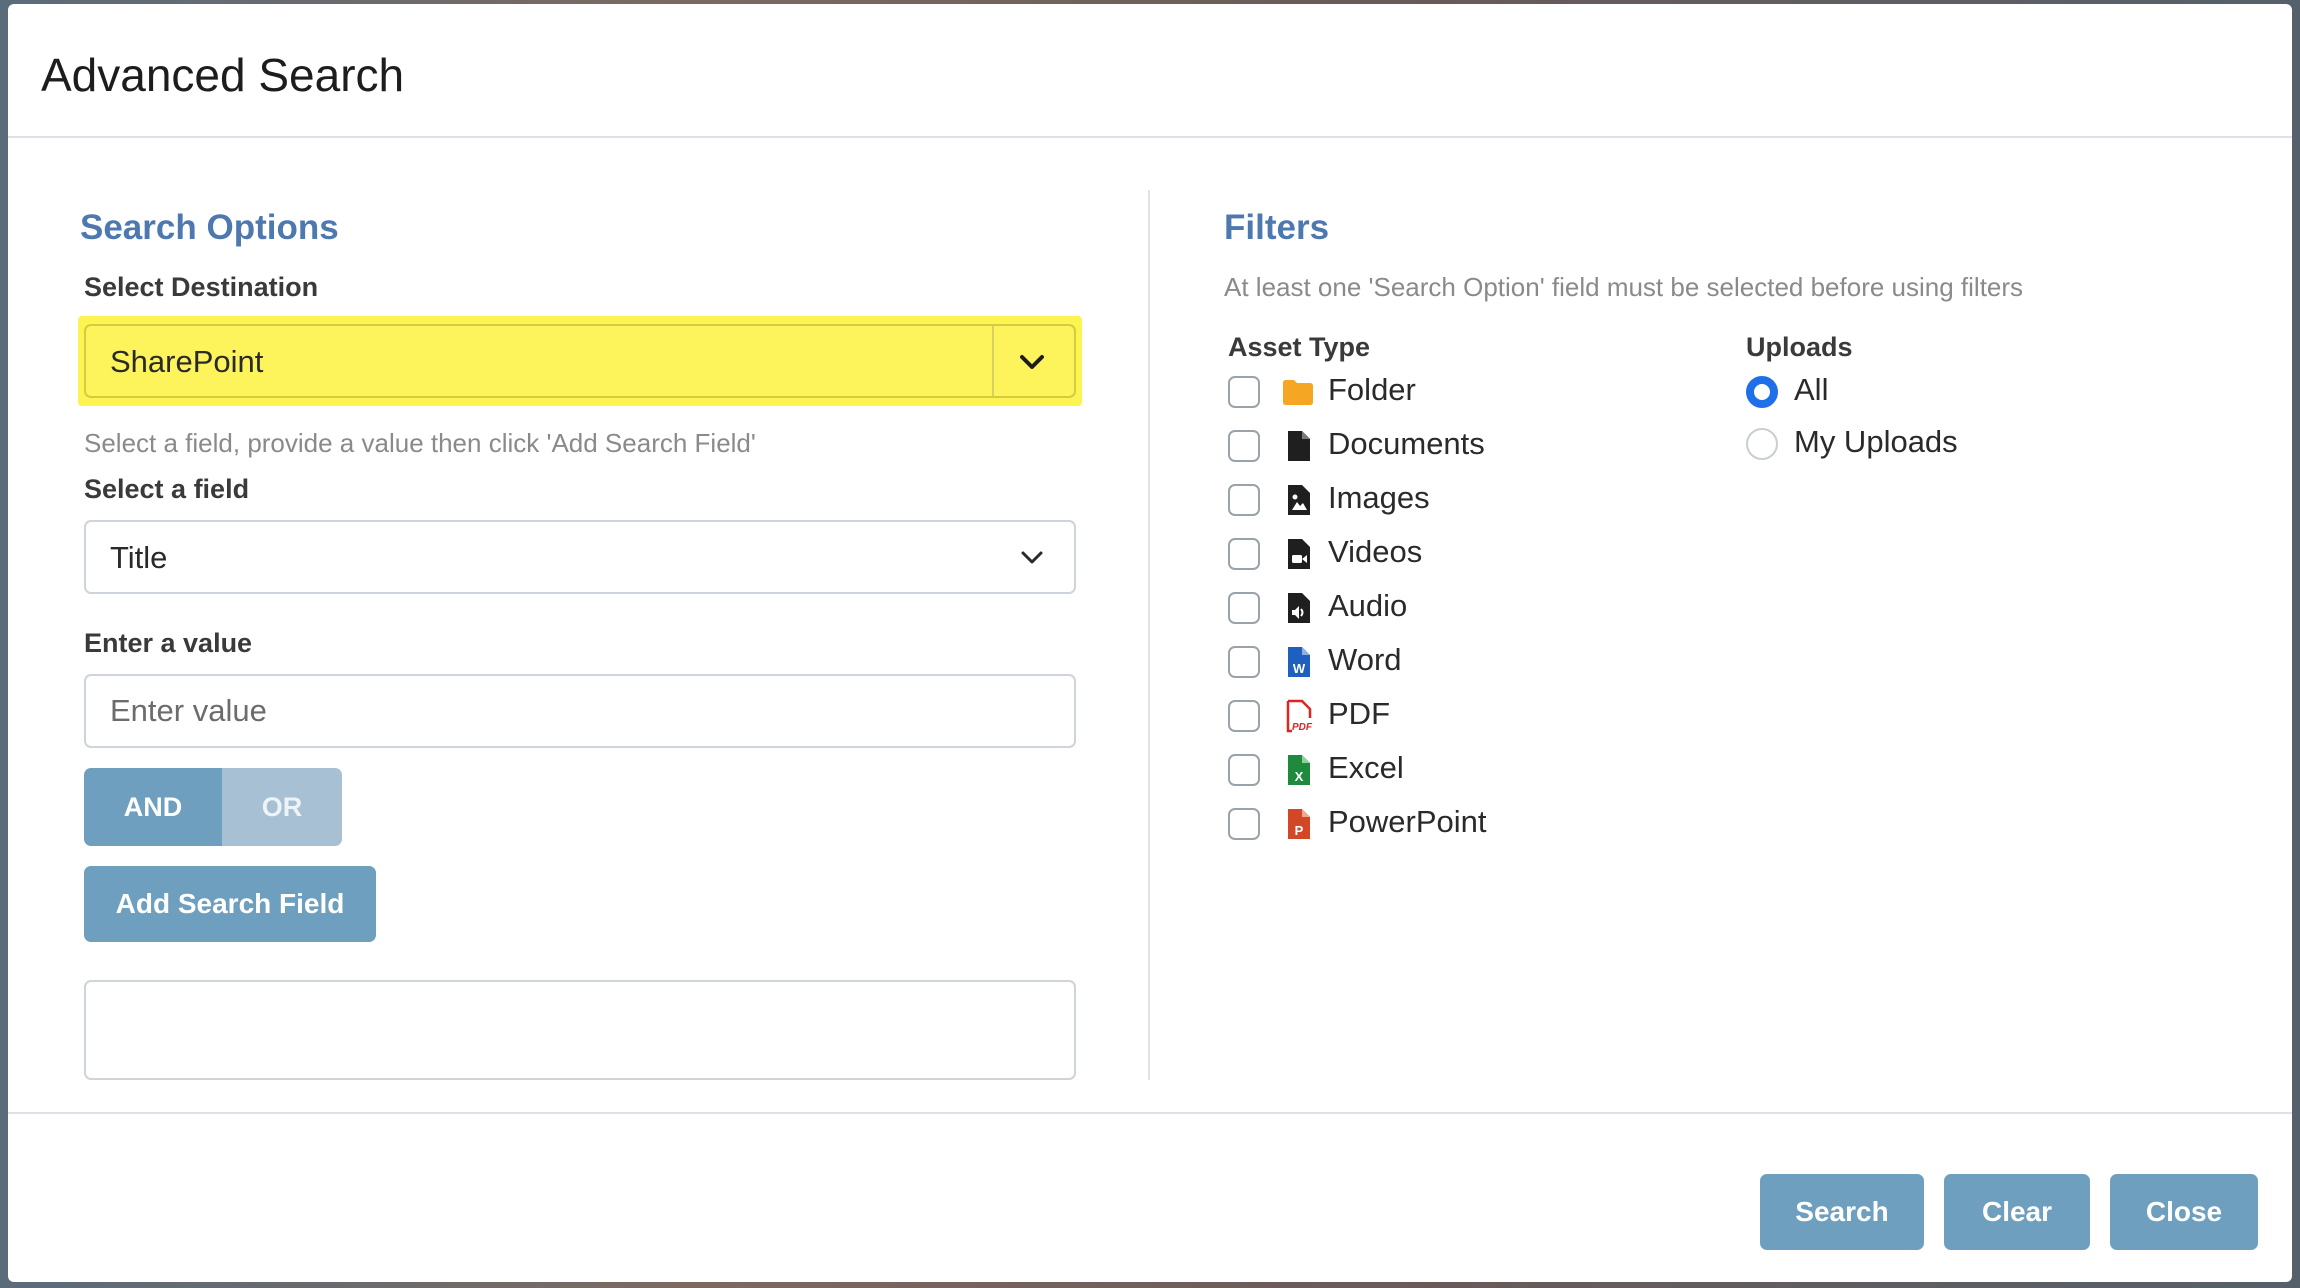 The height and width of the screenshot is (1288, 2300). Describe the element at coordinates (1375, 551) in the screenshot. I see `asset-type-label-text: Videos` at that location.